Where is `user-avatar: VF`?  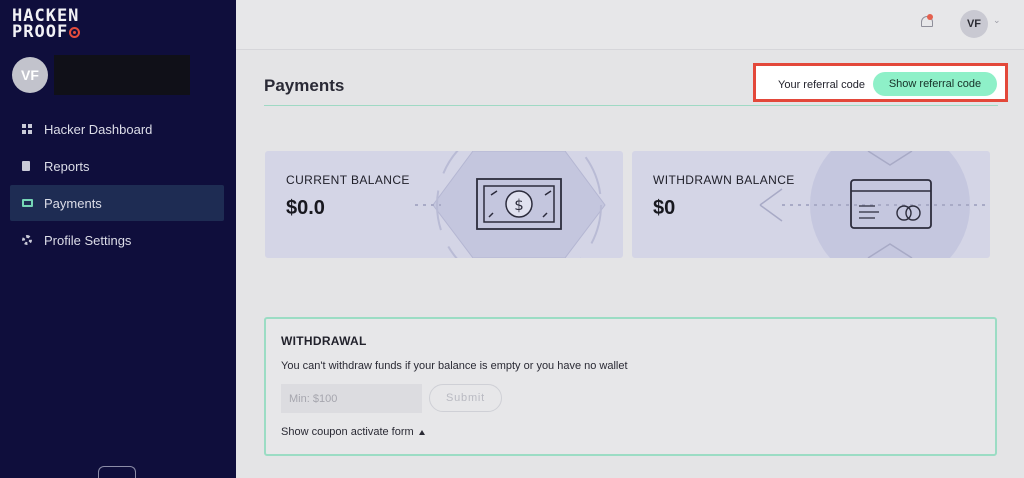 user-avatar: VF is located at coordinates (974, 24).